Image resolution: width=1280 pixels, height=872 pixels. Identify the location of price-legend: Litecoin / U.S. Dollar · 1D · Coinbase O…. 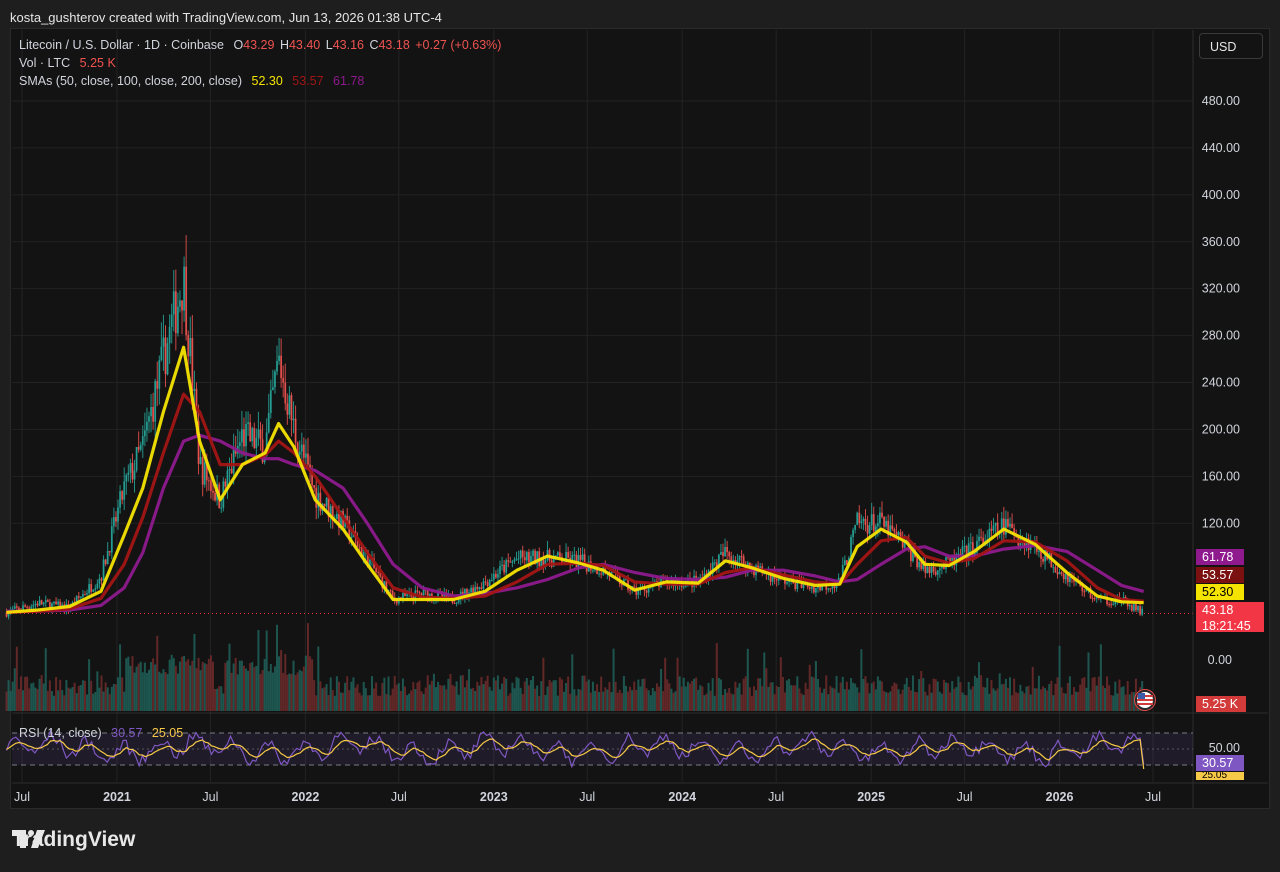
(261, 45).